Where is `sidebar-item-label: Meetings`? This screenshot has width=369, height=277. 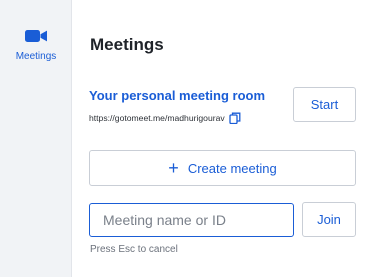
sidebar-item-label: Meetings is located at coordinates (36, 56).